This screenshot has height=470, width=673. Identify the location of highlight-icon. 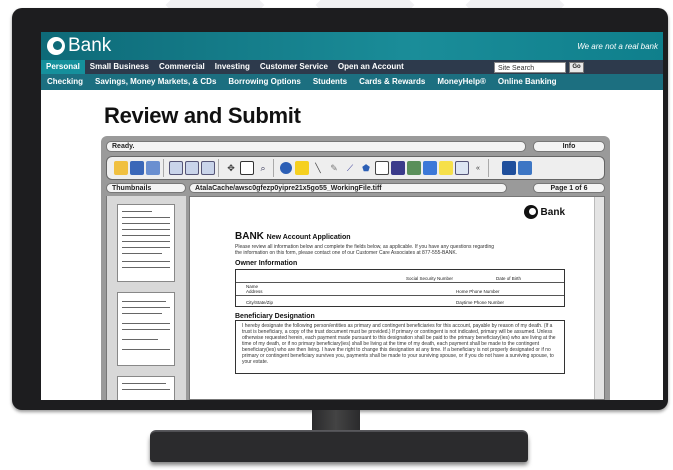
(302, 168).